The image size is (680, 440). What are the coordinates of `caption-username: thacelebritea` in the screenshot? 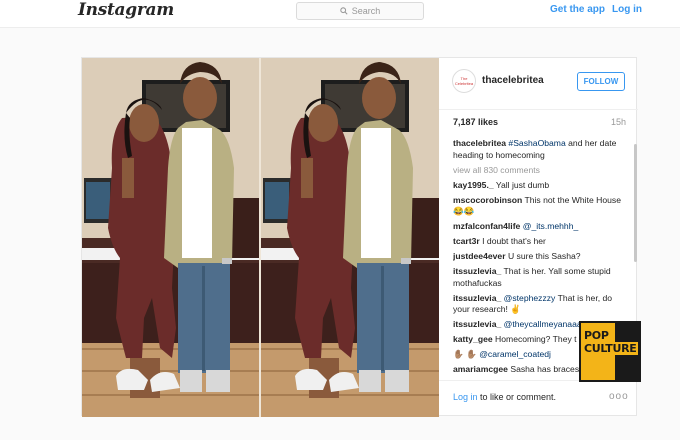 It's located at (479, 143).